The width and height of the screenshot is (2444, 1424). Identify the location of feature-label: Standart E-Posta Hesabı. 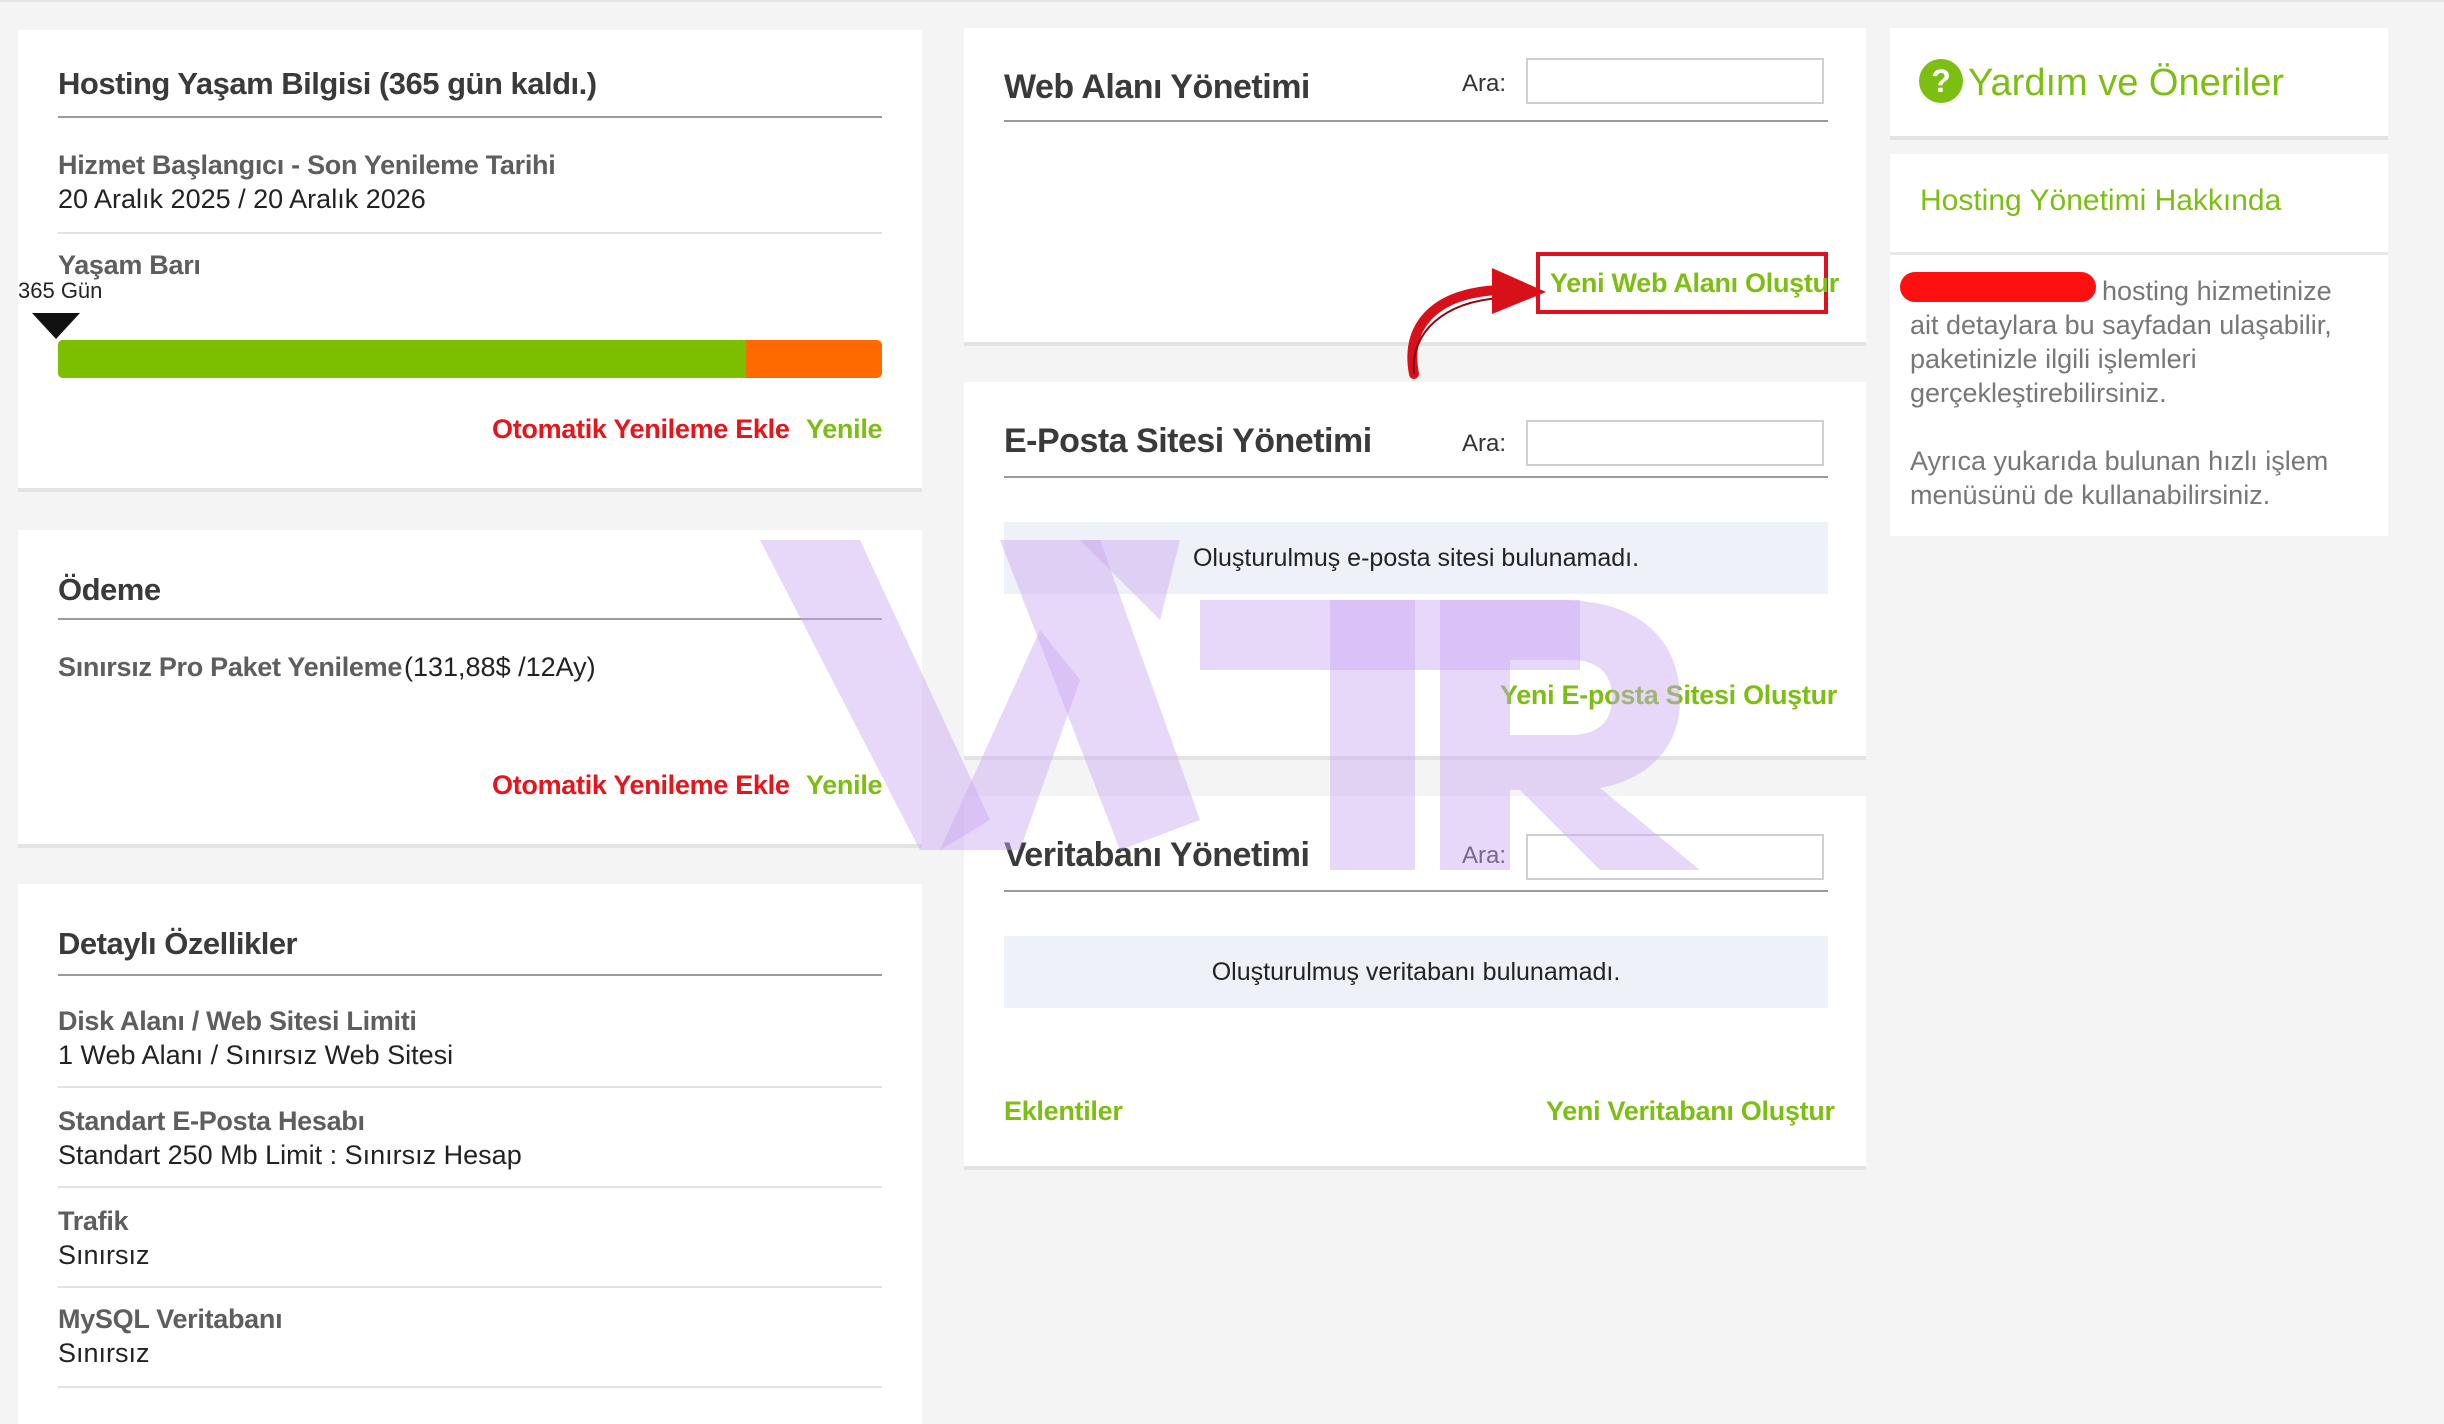
(211, 1121).